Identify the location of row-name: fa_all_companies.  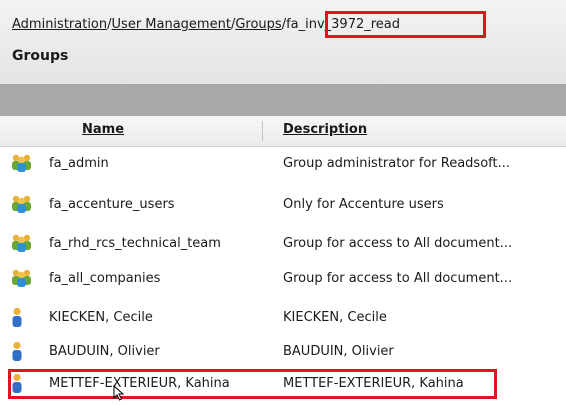
(105, 278).